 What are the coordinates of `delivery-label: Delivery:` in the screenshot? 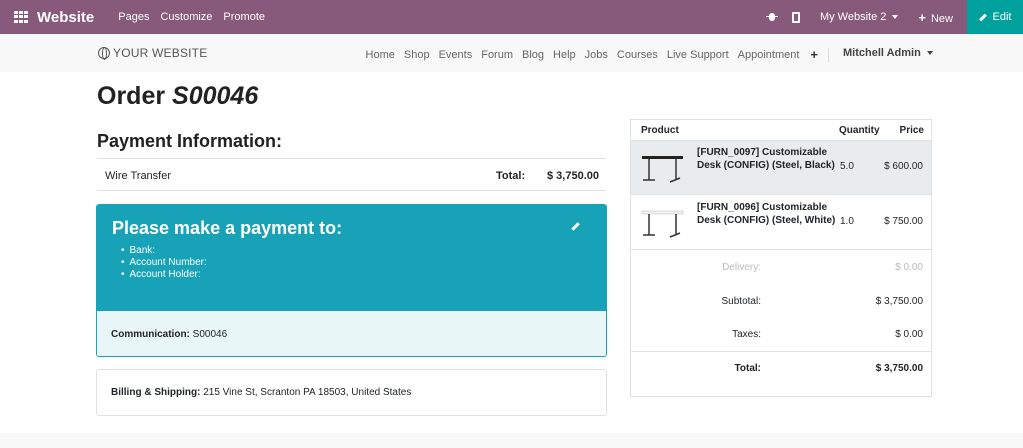 It's located at (741, 267).